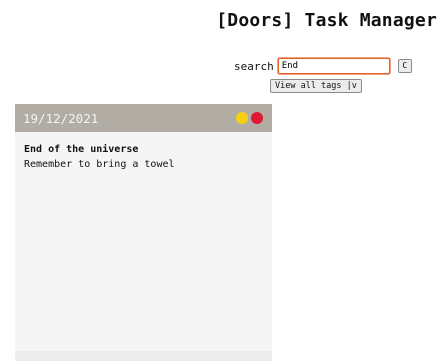 Image resolution: width=439 pixels, height=361 pixels. I want to click on note-footer, so click(143, 356).